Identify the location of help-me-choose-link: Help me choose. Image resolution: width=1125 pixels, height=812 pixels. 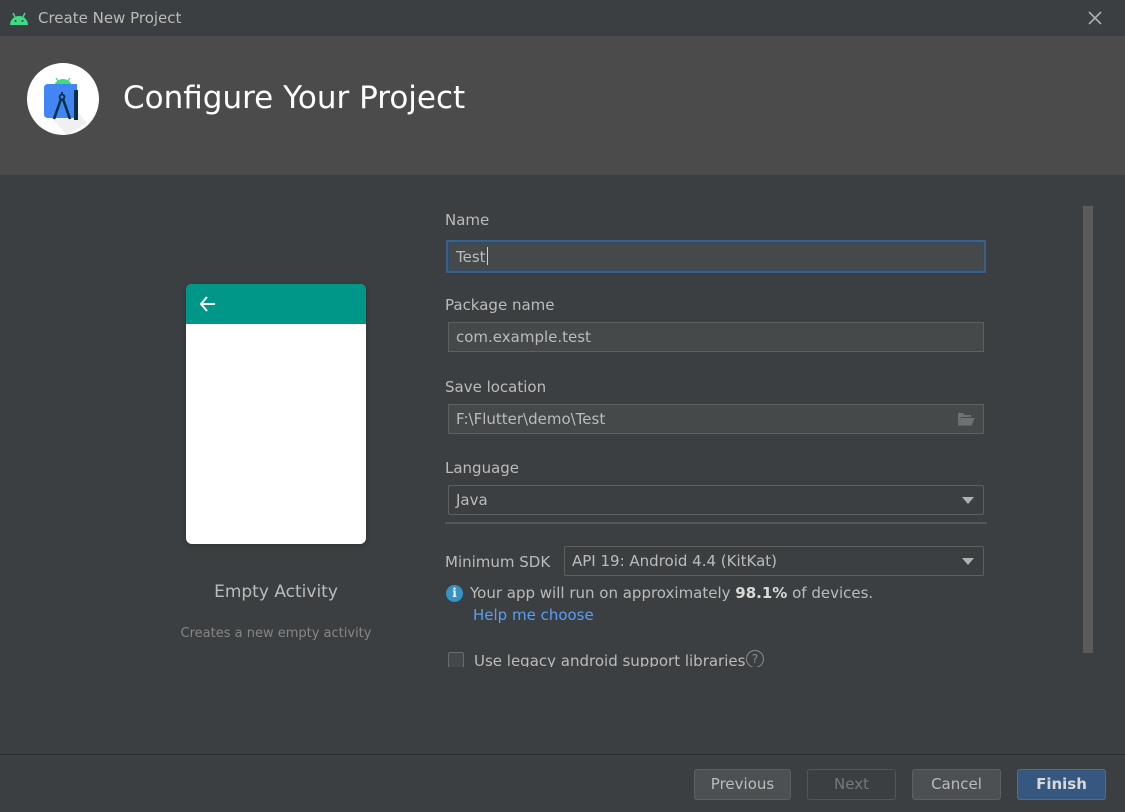
(533, 615).